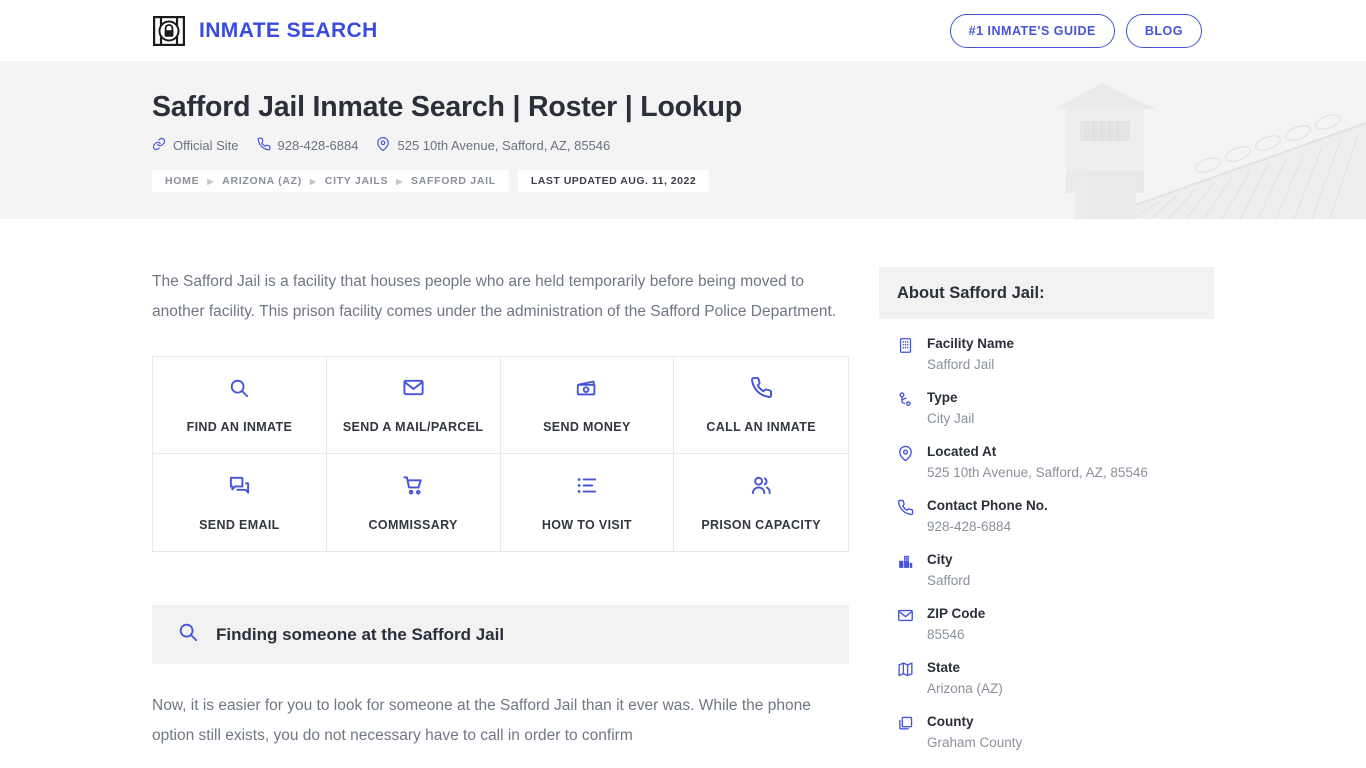 This screenshot has height=768, width=1366. Describe the element at coordinates (1046, 733) in the screenshot. I see `info-row-county: County Graham County` at that location.